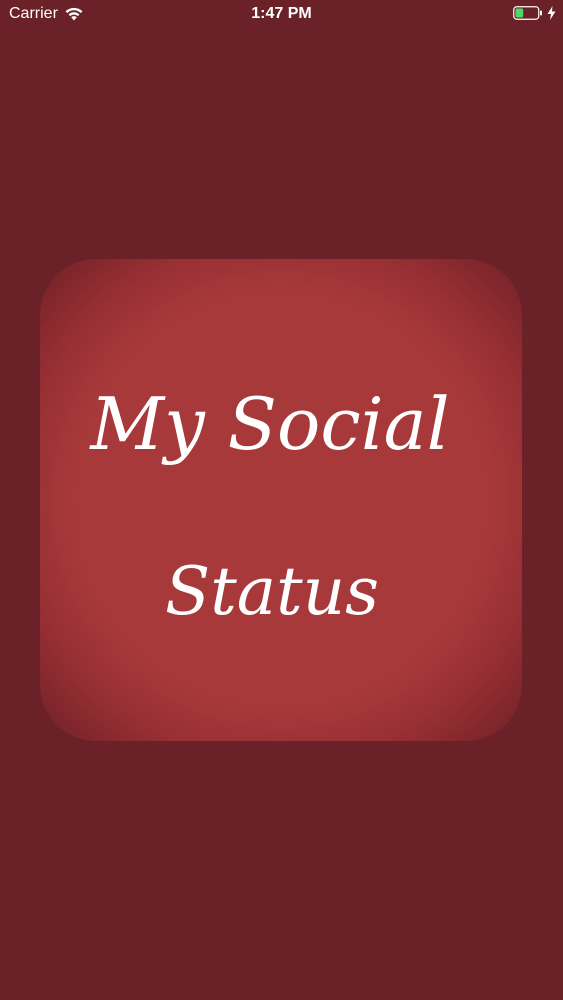 This screenshot has width=563, height=1000. I want to click on status-time: 1:47 PM, so click(281, 13).